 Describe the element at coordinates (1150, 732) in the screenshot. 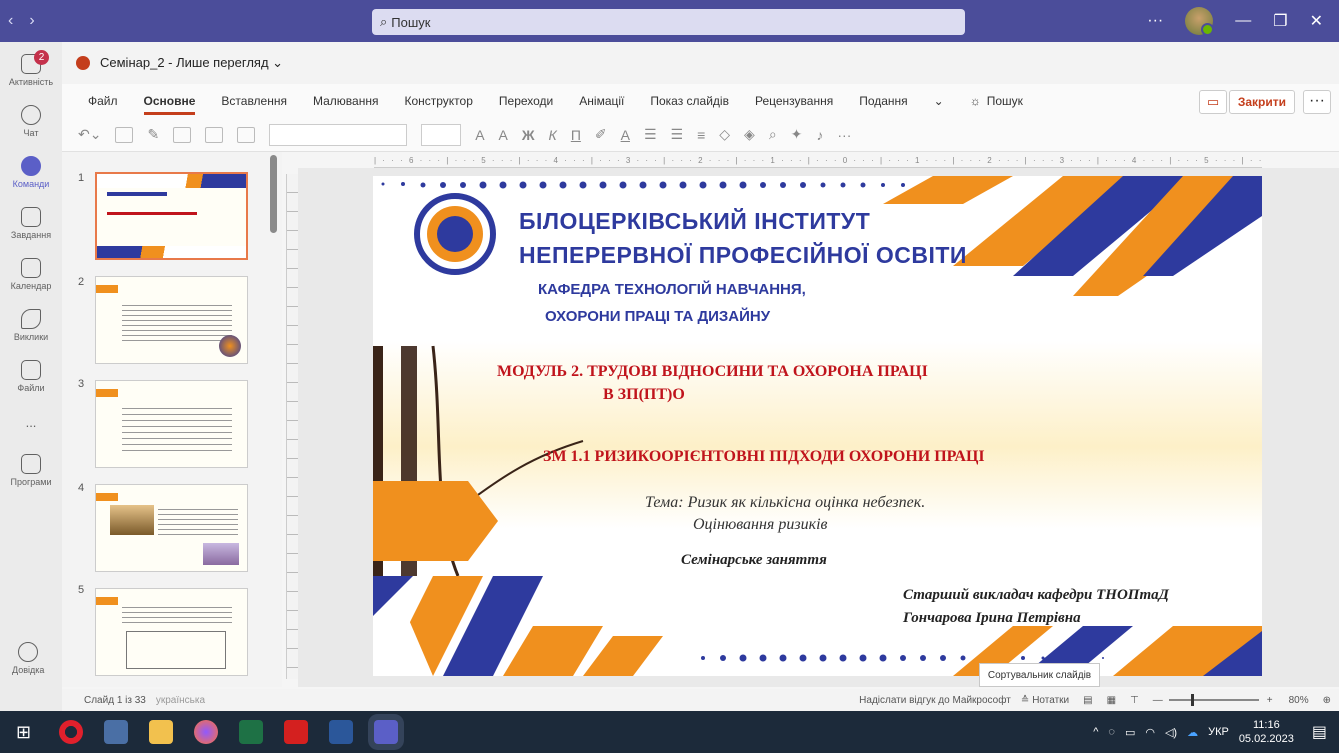

I see `wifi-icon: ◠` at that location.